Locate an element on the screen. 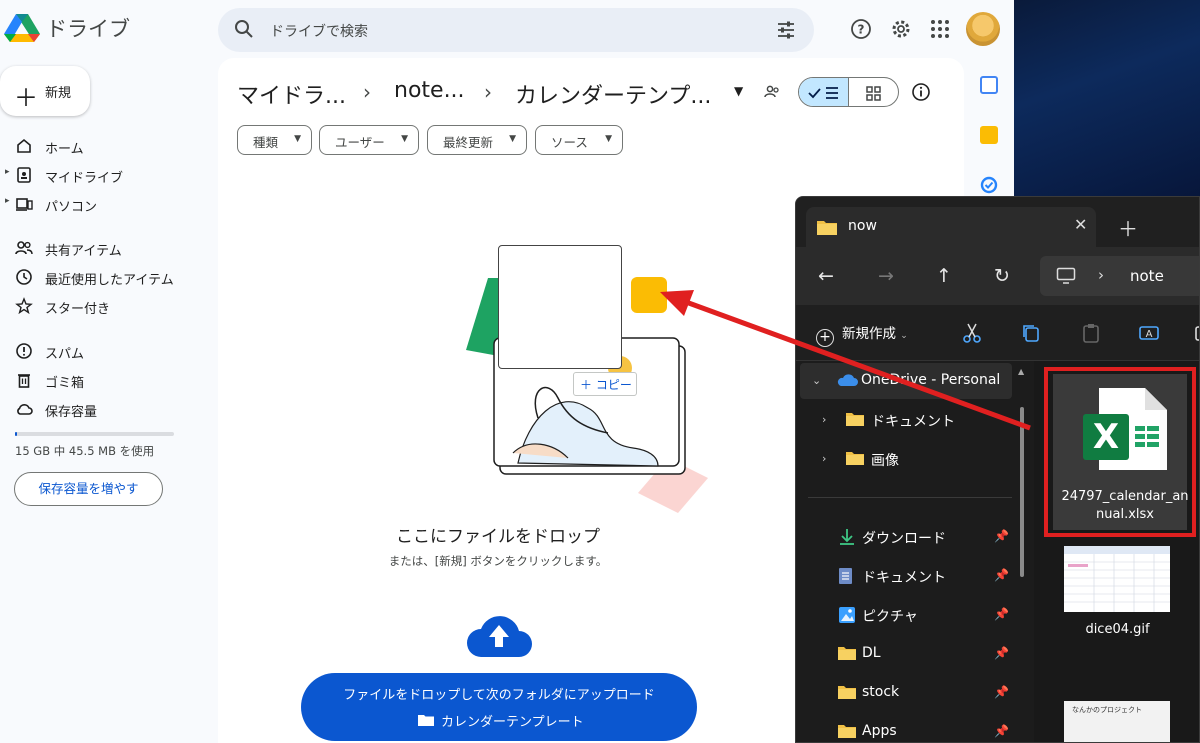 The height and width of the screenshot is (743, 1200). nav-item-my-drive: ▸ マイドライブ is located at coordinates (105, 175).